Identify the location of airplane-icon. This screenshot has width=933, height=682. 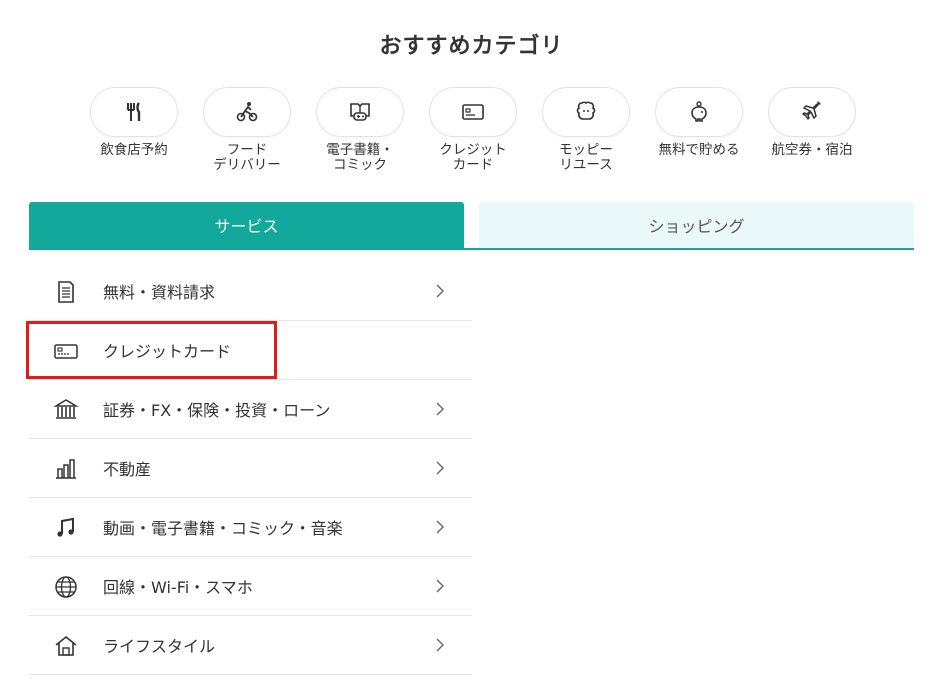
(811, 110).